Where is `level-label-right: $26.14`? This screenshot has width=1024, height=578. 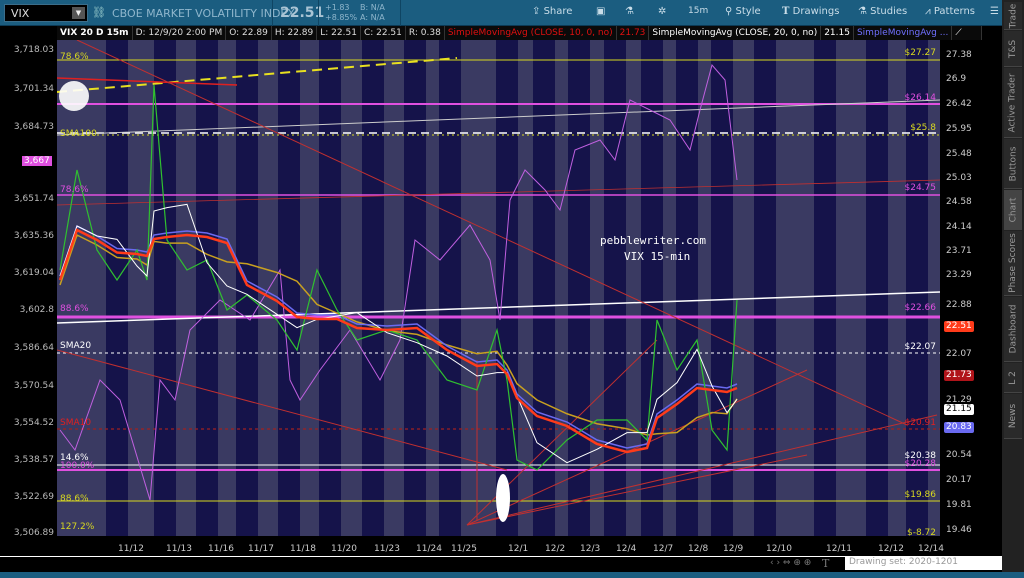 level-label-right: $26.14 is located at coordinates (920, 98).